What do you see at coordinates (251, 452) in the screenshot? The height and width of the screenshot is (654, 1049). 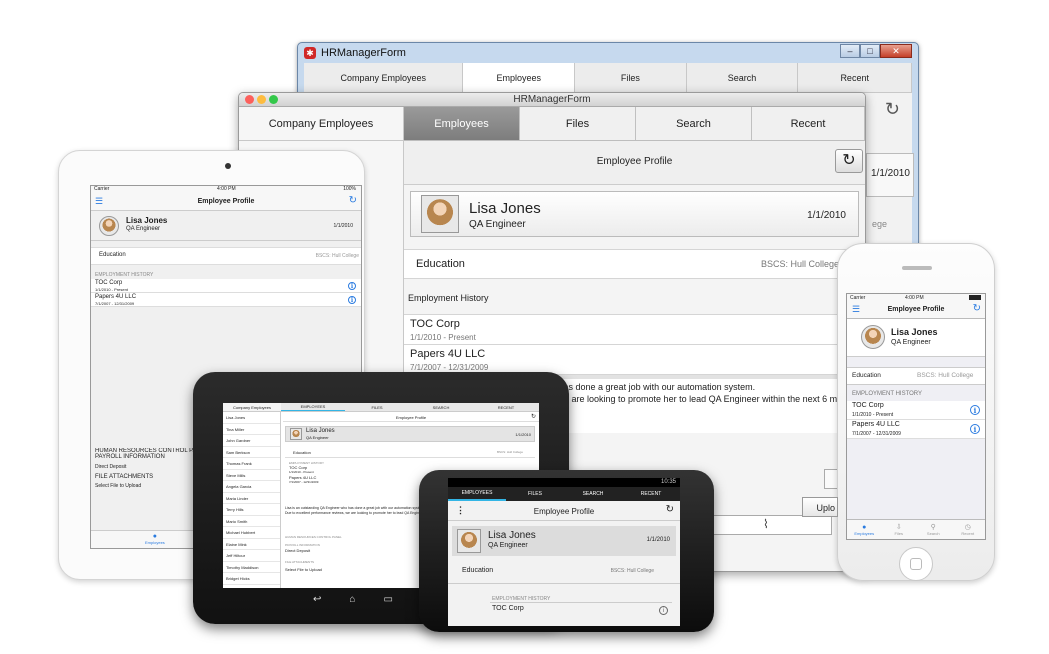 I see `list-item: Sam Berkson` at bounding box center [251, 452].